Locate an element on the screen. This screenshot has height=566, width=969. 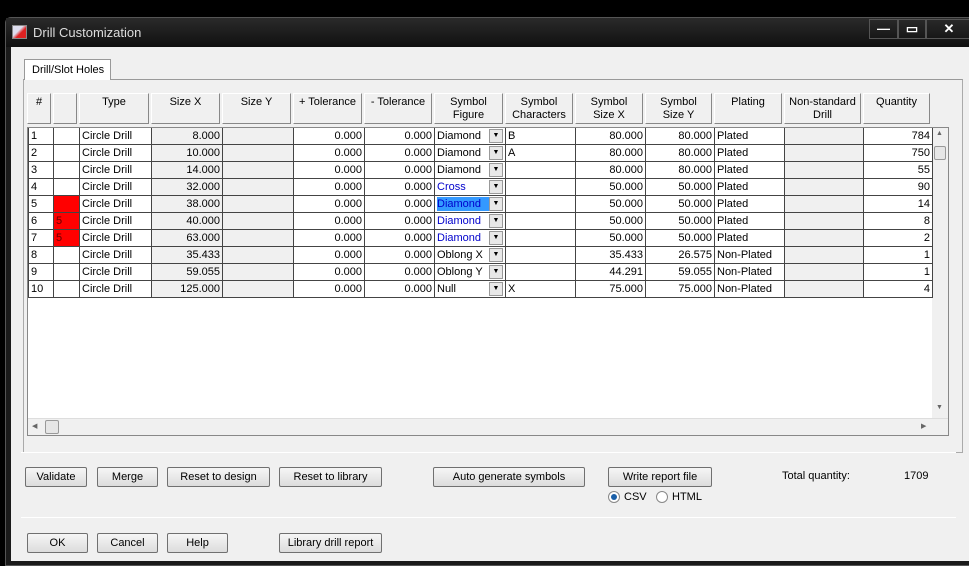
cell-symbol-figure: Null ▼ is located at coordinates (470, 289).